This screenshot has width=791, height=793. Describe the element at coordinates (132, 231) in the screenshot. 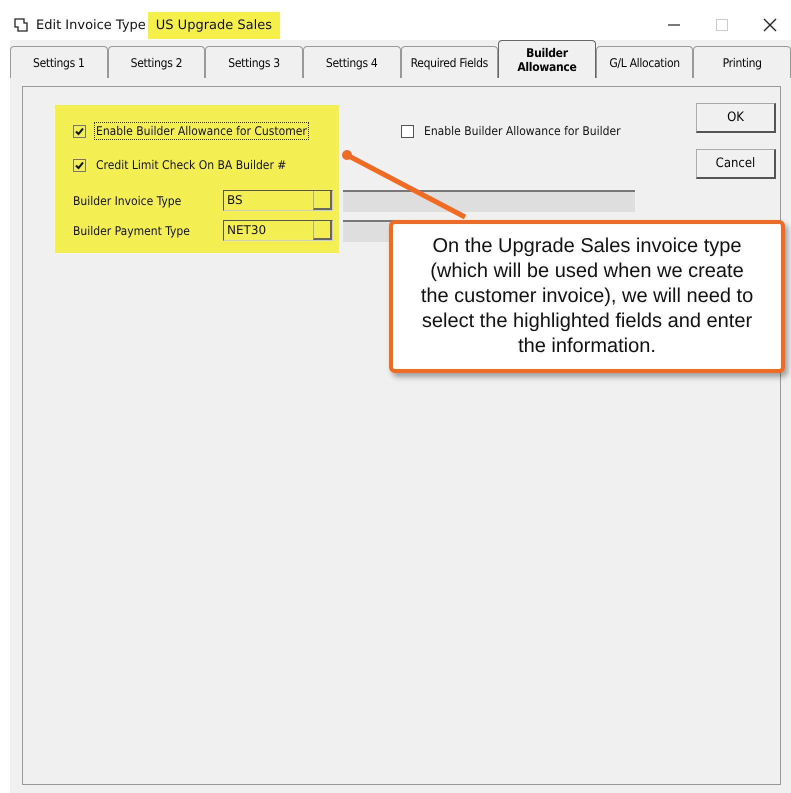

I see `field-label: Builder Payment Type` at that location.